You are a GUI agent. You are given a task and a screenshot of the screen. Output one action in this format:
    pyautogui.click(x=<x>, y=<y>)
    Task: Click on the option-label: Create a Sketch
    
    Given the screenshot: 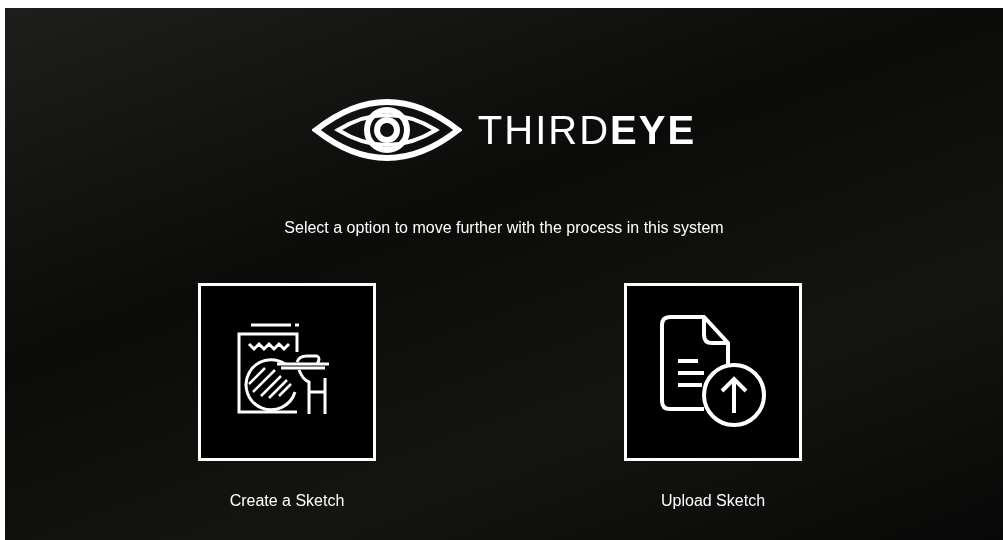 What is the action you would take?
    pyautogui.click(x=287, y=501)
    